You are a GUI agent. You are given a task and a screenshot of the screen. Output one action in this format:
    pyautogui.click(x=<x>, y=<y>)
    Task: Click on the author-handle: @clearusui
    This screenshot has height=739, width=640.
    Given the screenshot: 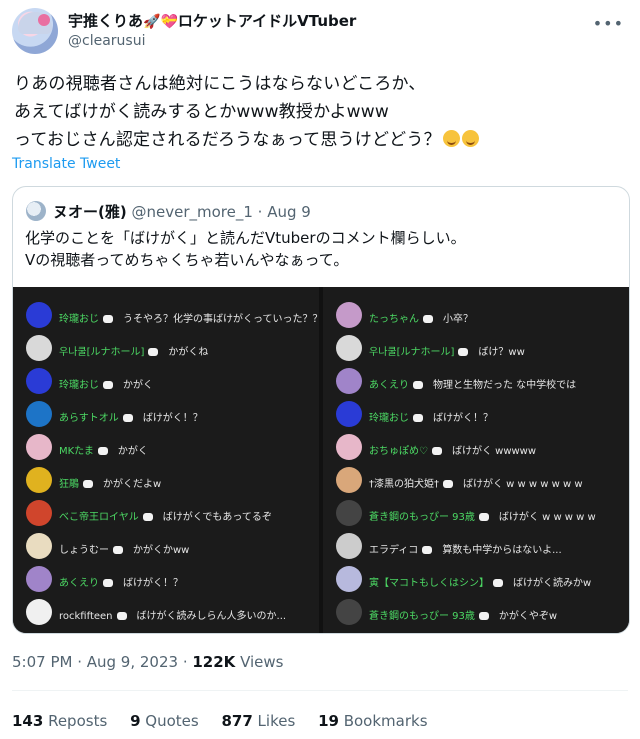 What is the action you would take?
    pyautogui.click(x=106, y=41)
    